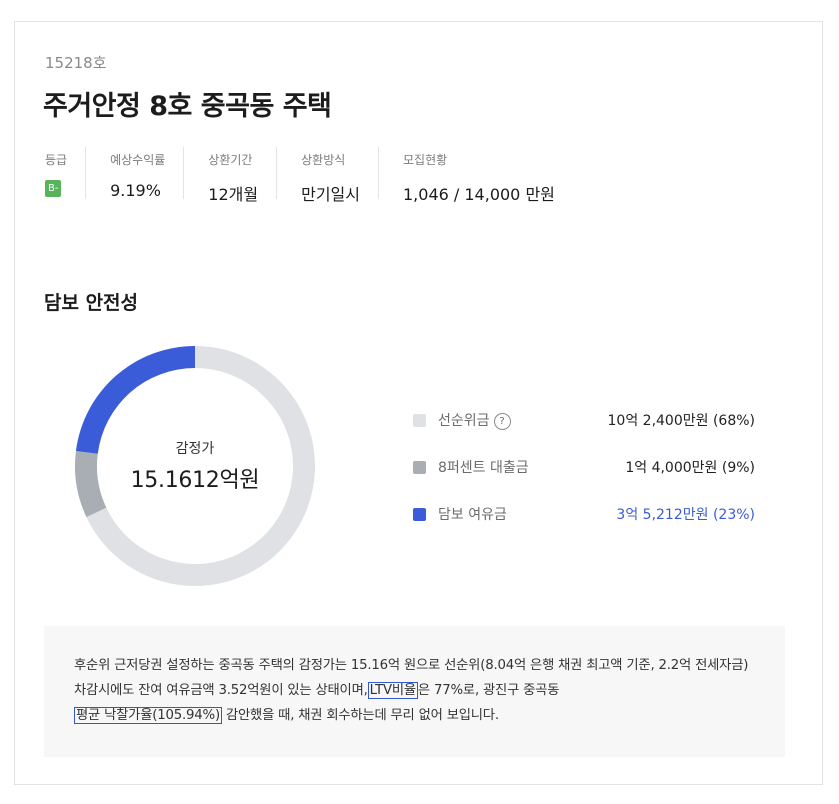  Describe the element at coordinates (483, 468) in the screenshot. I see `legend-label: 8퍼센트 대출금` at that location.